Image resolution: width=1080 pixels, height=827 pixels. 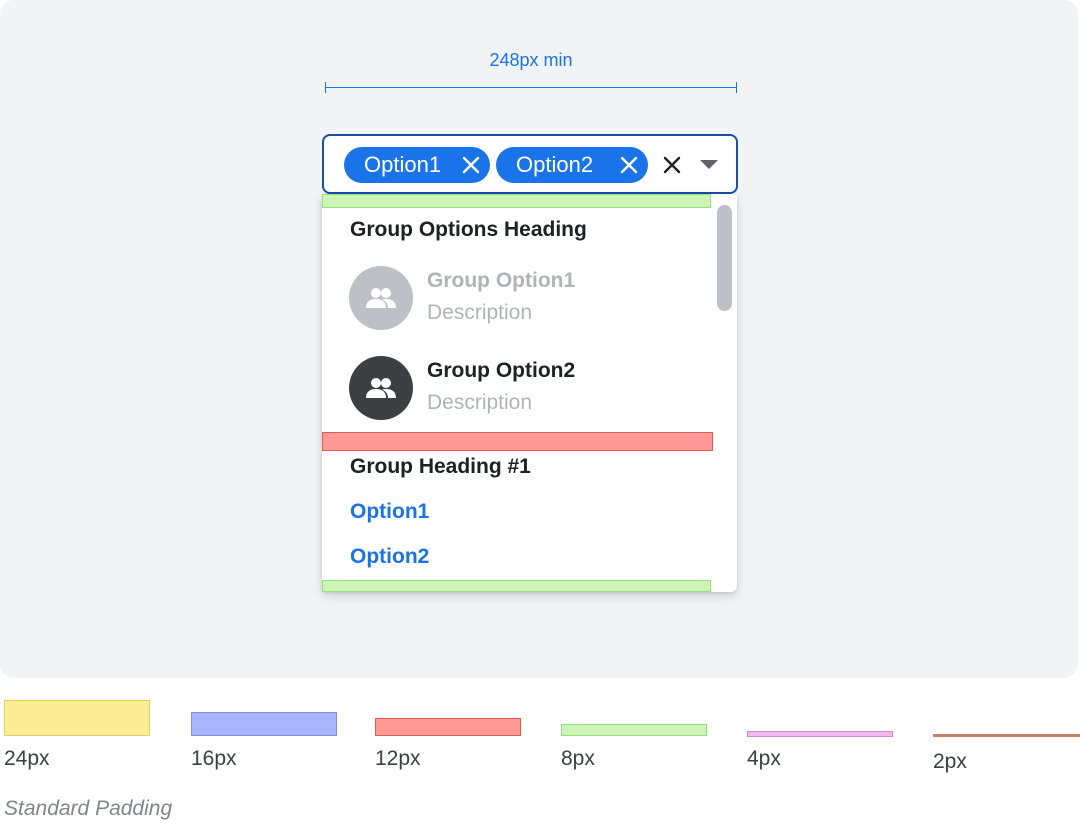 I want to click on legend-swatch-8px, so click(x=634, y=730).